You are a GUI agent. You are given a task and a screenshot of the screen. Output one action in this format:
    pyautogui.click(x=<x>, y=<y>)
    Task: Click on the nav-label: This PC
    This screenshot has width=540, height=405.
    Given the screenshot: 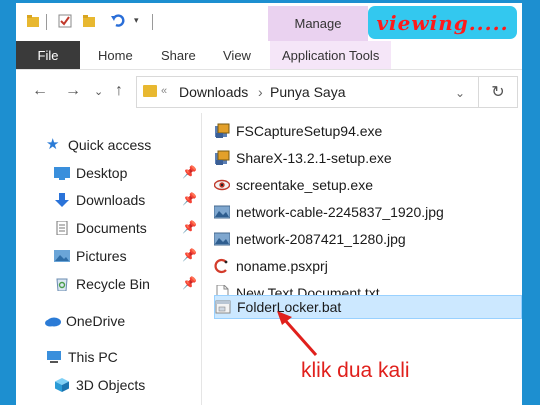 What is the action you would take?
    pyautogui.click(x=93, y=357)
    